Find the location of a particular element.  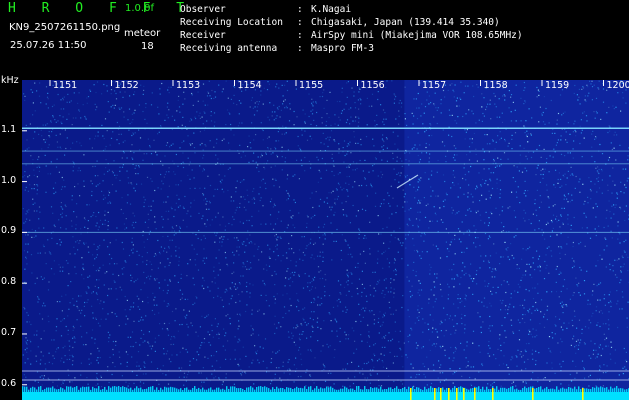

y-tick-label: 1.1 is located at coordinates (9, 129).